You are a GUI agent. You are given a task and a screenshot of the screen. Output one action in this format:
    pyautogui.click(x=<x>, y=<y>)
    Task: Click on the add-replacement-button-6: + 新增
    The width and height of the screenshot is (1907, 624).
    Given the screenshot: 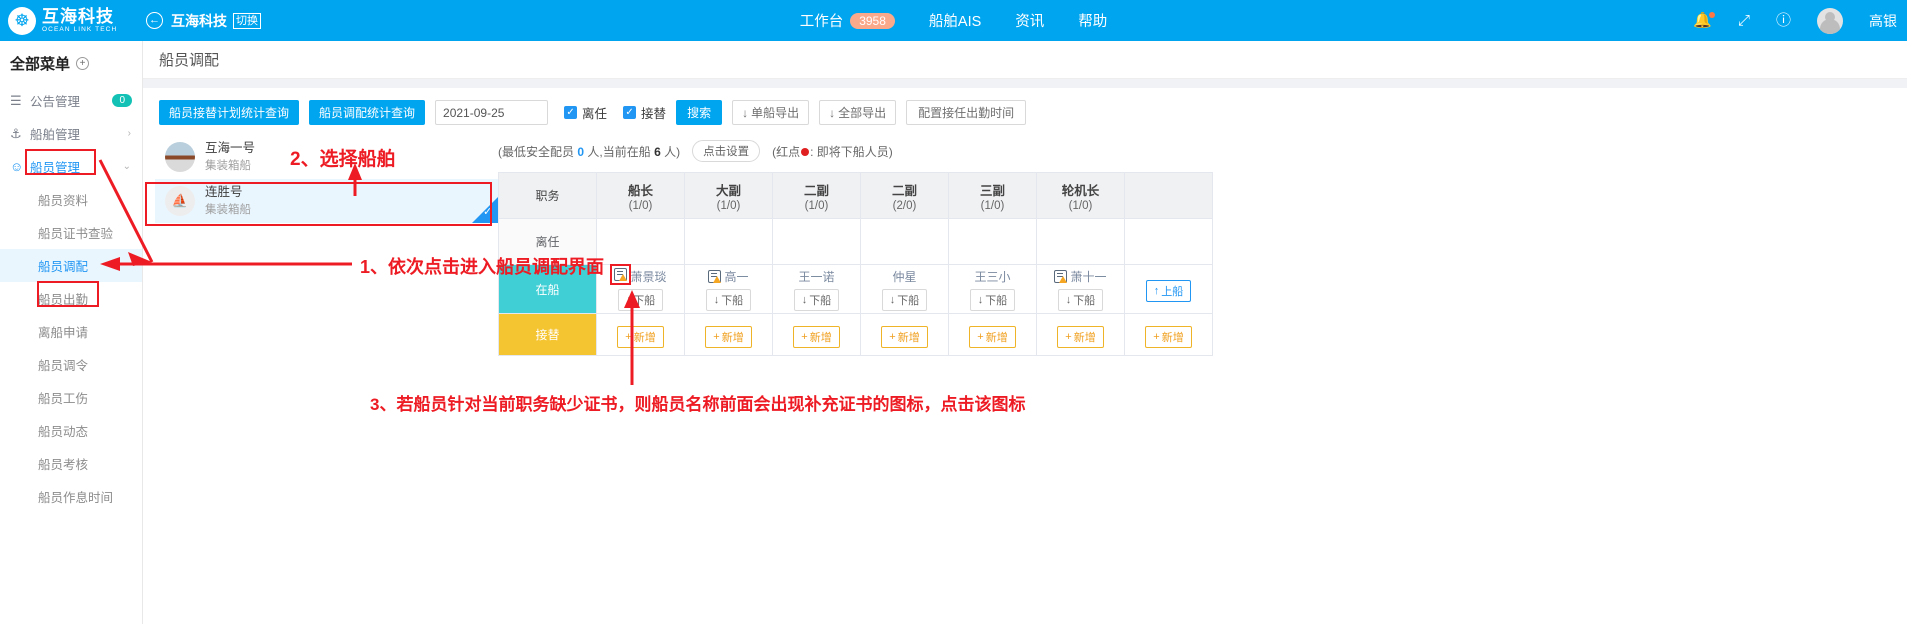 What is the action you would take?
    pyautogui.click(x=1080, y=336)
    